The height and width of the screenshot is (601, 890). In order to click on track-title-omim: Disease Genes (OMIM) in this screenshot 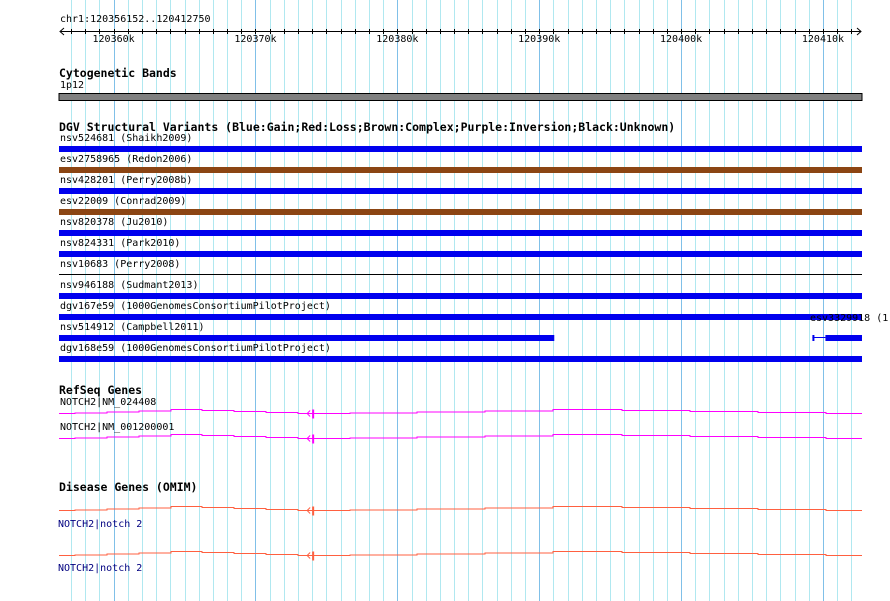, I will do `click(128, 487)`.